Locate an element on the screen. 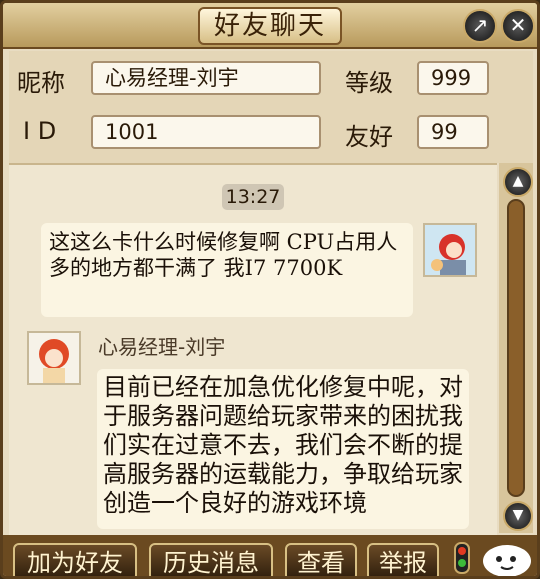  scroll-track is located at coordinates (516, 348).